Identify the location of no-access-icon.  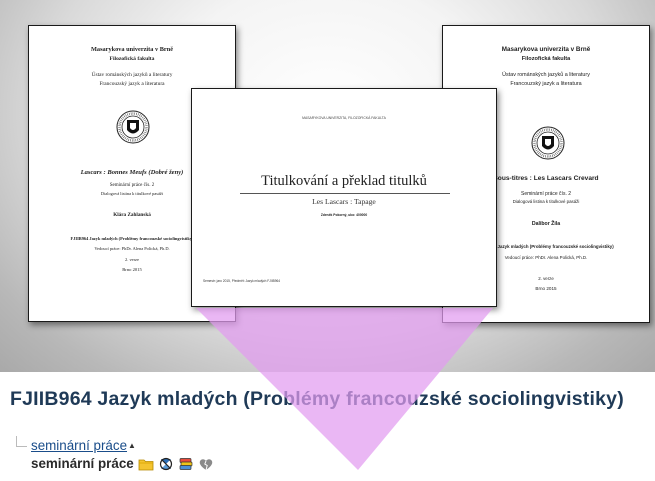
(166, 464).